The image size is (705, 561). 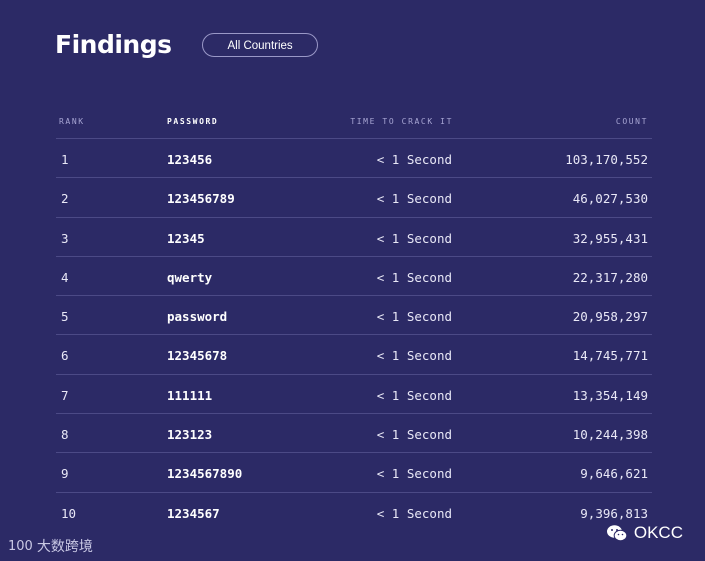 What do you see at coordinates (260, 44) in the screenshot?
I see `country-filter-button: All Countries` at bounding box center [260, 44].